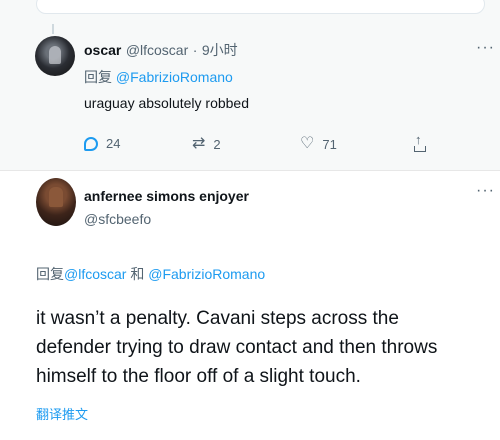 The width and height of the screenshot is (500, 440). I want to click on divider, so click(250, 170).